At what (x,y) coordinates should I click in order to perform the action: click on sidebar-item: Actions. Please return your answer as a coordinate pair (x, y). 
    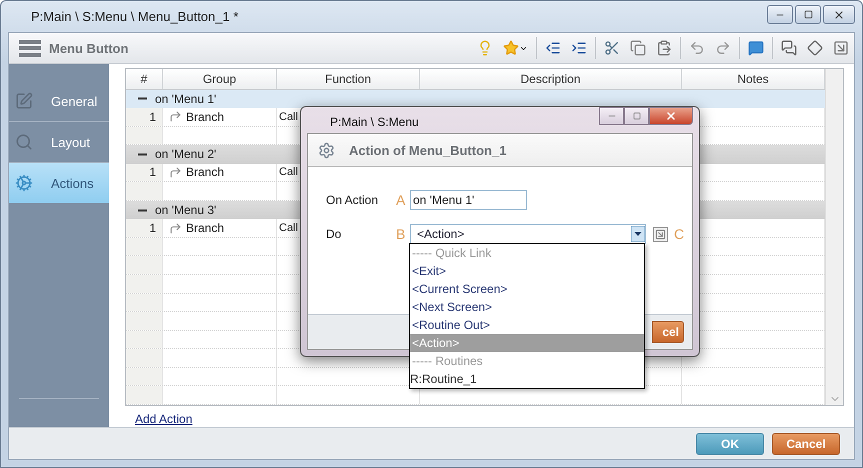
    Looking at the image, I should click on (59, 183).